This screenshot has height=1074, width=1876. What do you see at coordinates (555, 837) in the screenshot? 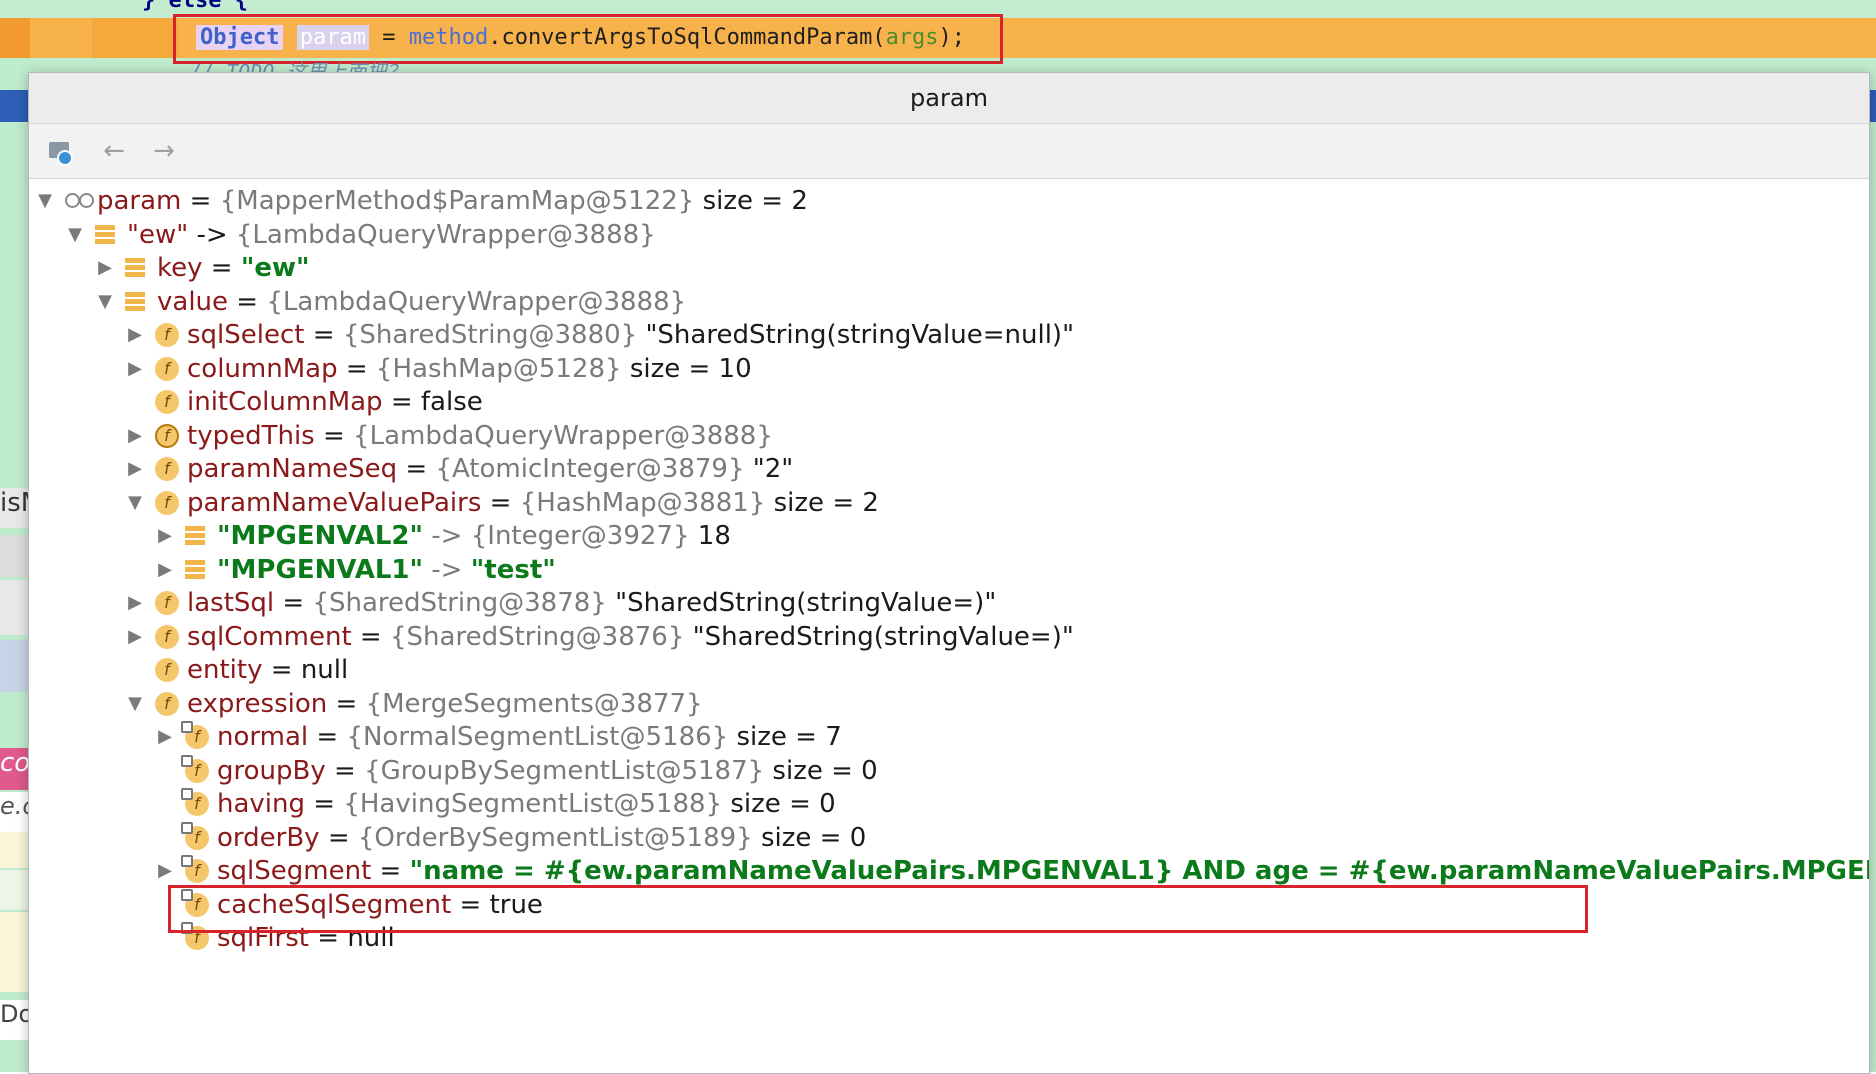
I see `object-reference: {OrderBySegmentList@5189}` at bounding box center [555, 837].